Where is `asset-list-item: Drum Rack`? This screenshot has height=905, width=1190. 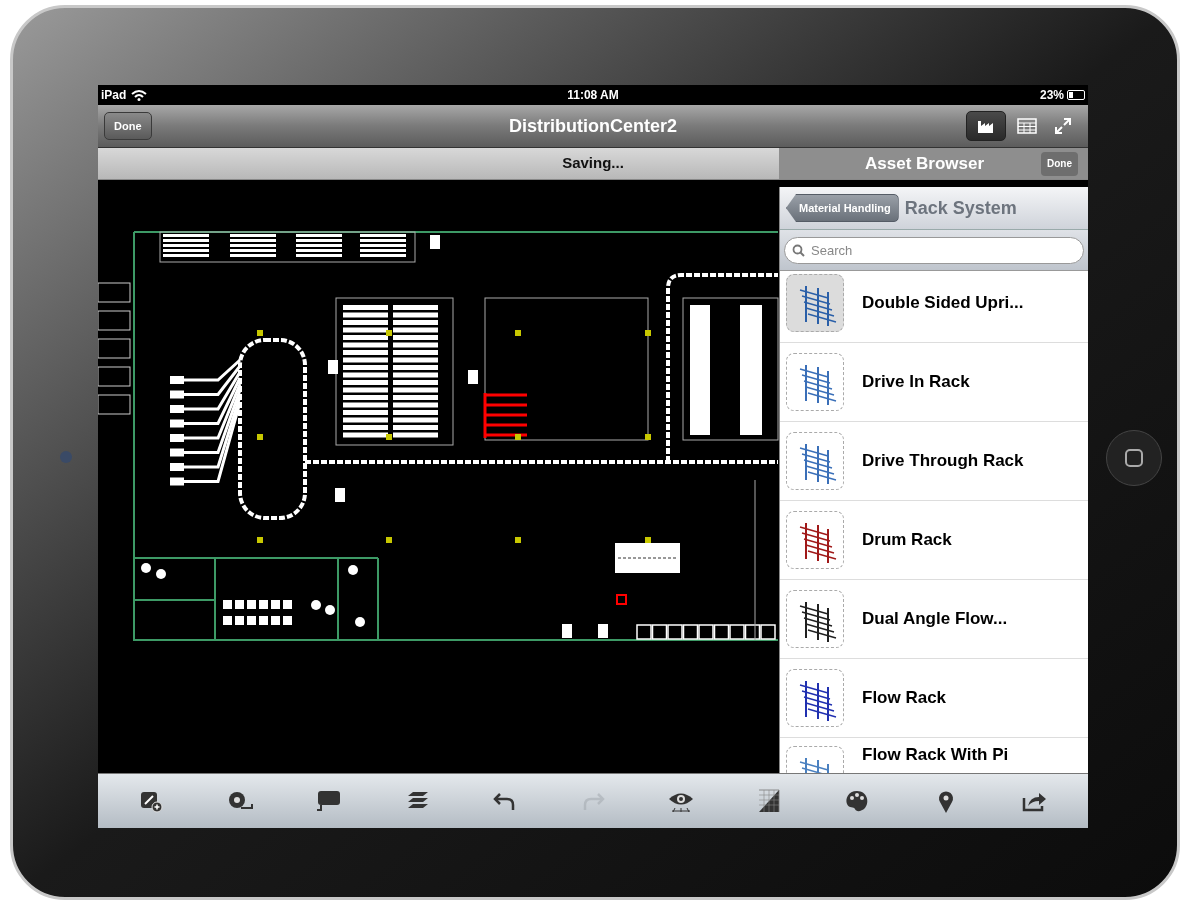 asset-list-item: Drum Rack is located at coordinates (934, 540).